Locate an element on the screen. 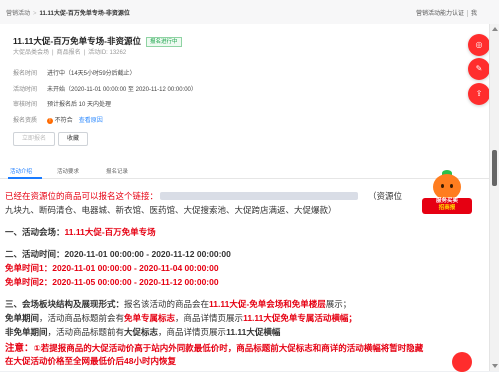 This screenshot has width=499, height=372. tab-records: 报名记录 is located at coordinates (117, 171).